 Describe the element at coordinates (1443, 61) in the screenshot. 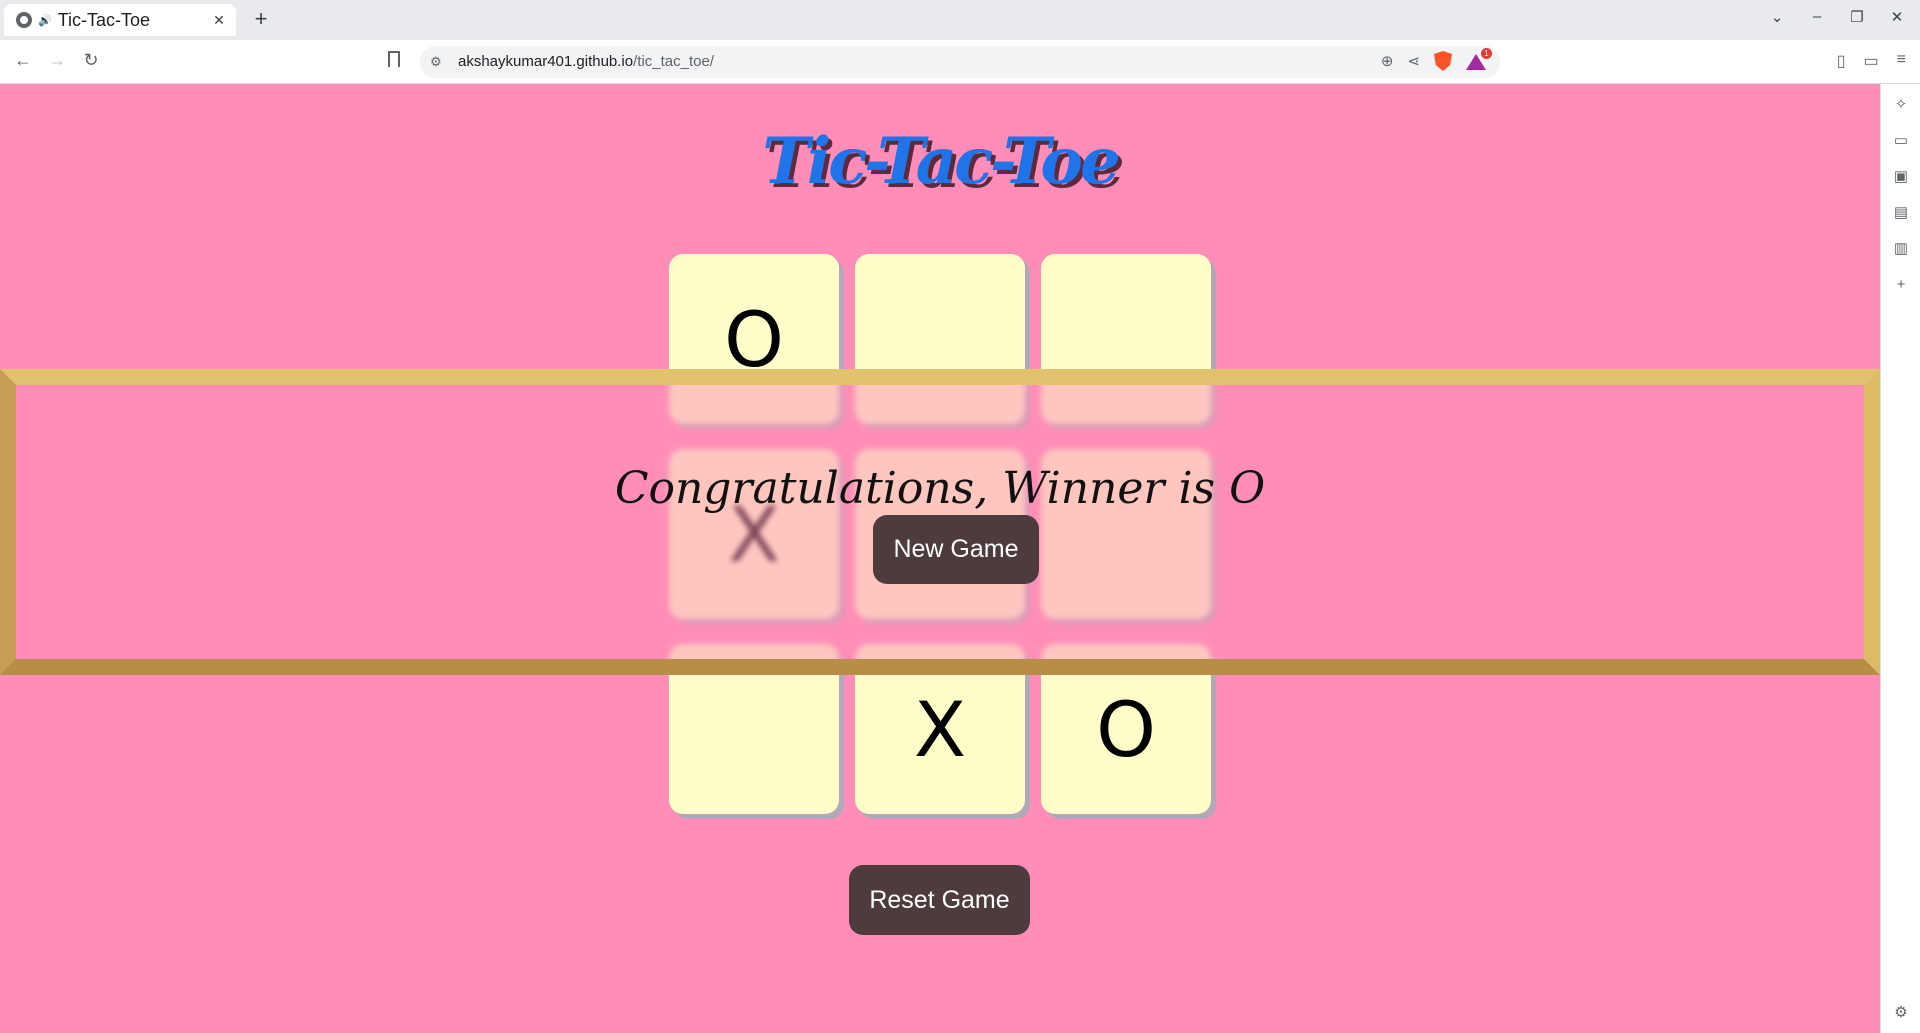

I see `brave-shields-icon` at that location.